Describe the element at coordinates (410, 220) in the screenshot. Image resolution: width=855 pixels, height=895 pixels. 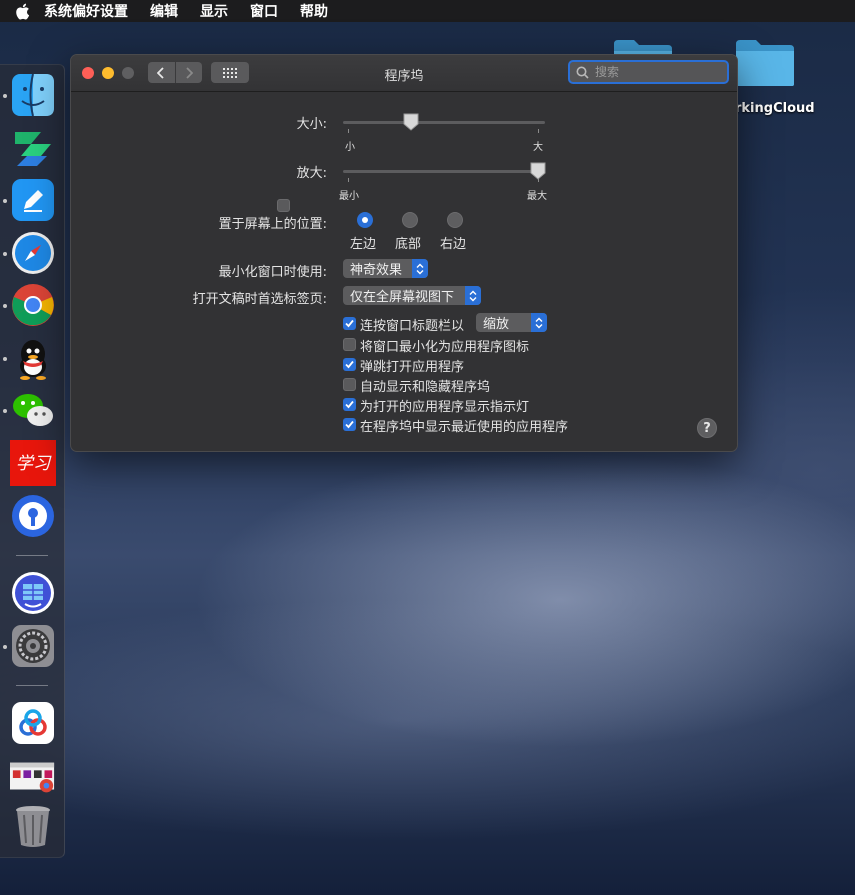
I see `position-bottom-radio` at that location.